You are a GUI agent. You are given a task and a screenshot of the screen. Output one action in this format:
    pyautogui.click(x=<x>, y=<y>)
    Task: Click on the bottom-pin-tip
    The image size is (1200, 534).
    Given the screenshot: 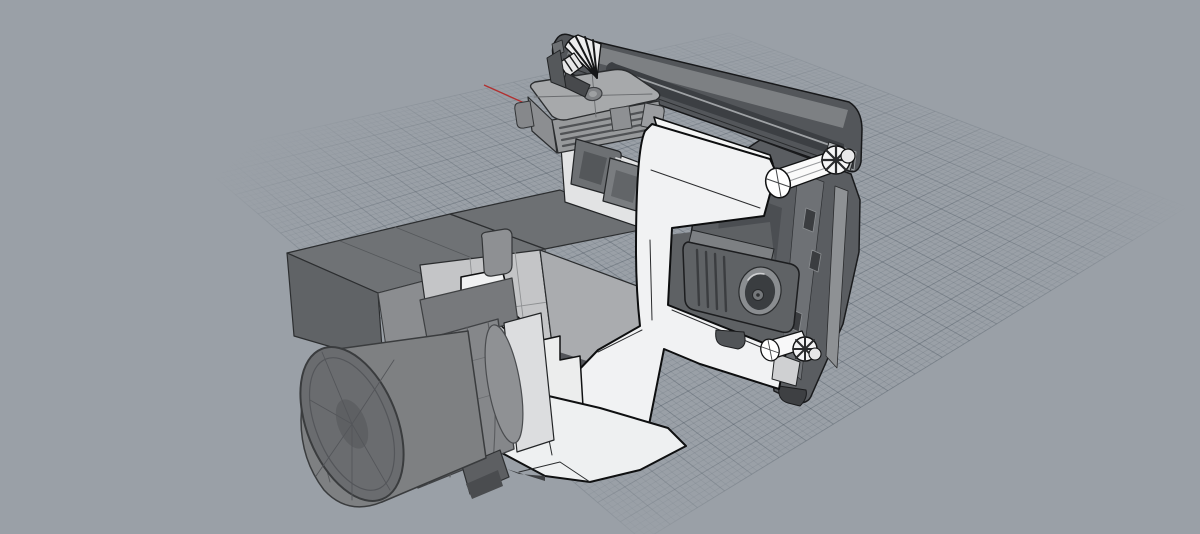 What is the action you would take?
    pyautogui.click(x=815, y=354)
    